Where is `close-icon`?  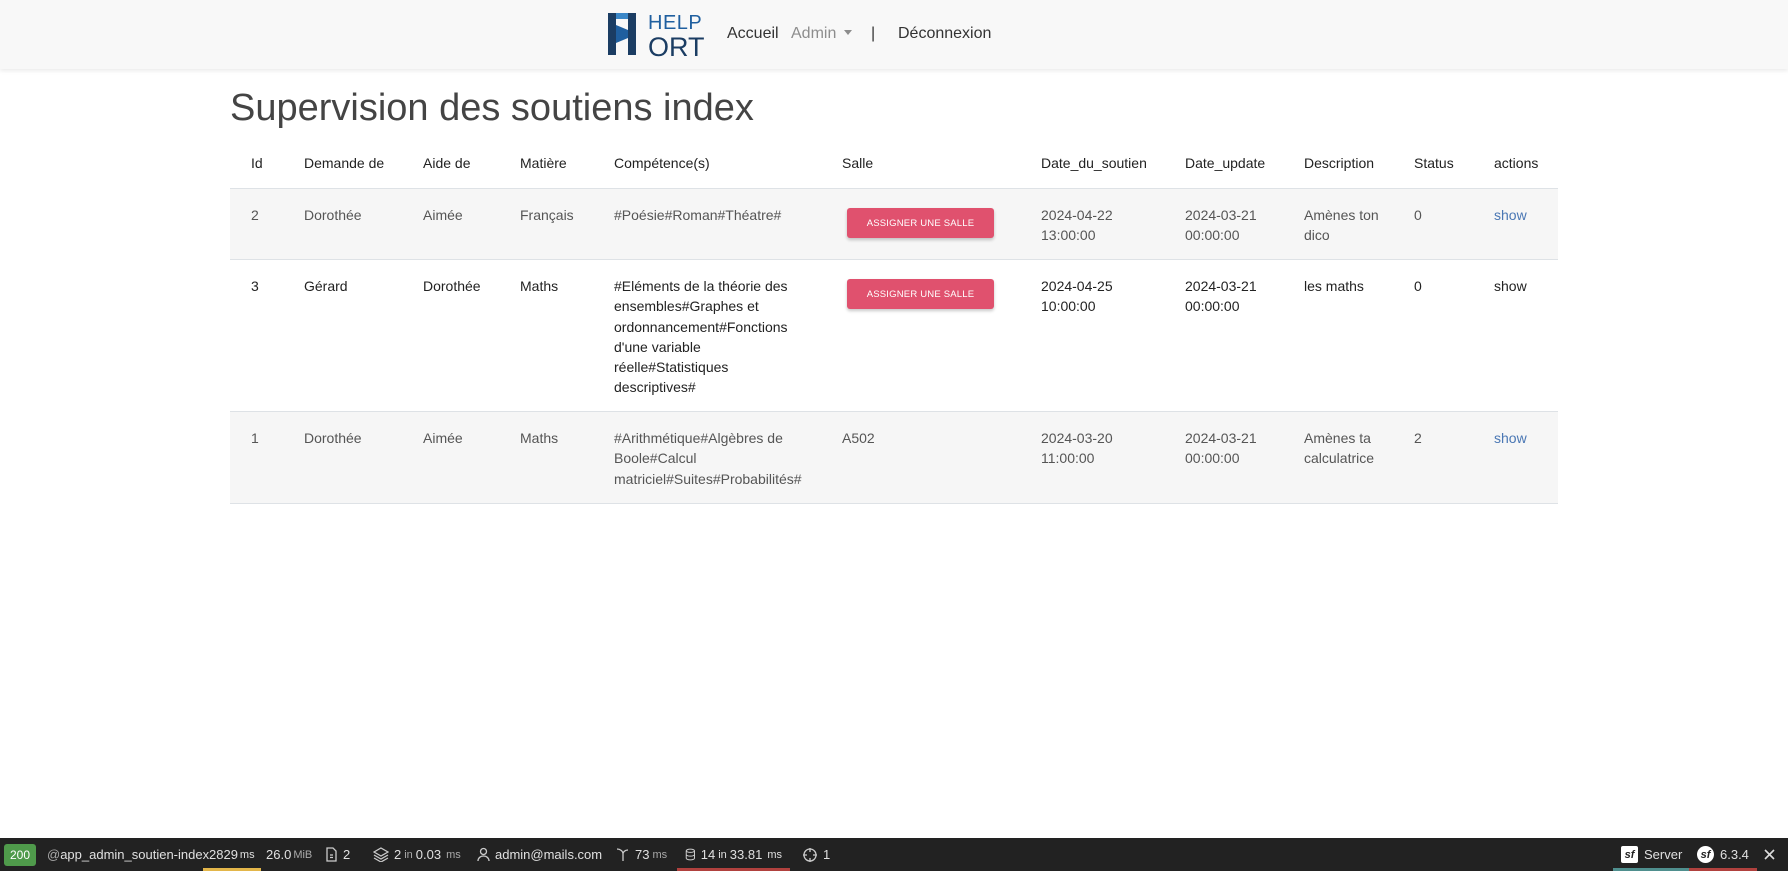
close-icon is located at coordinates (1769, 854).